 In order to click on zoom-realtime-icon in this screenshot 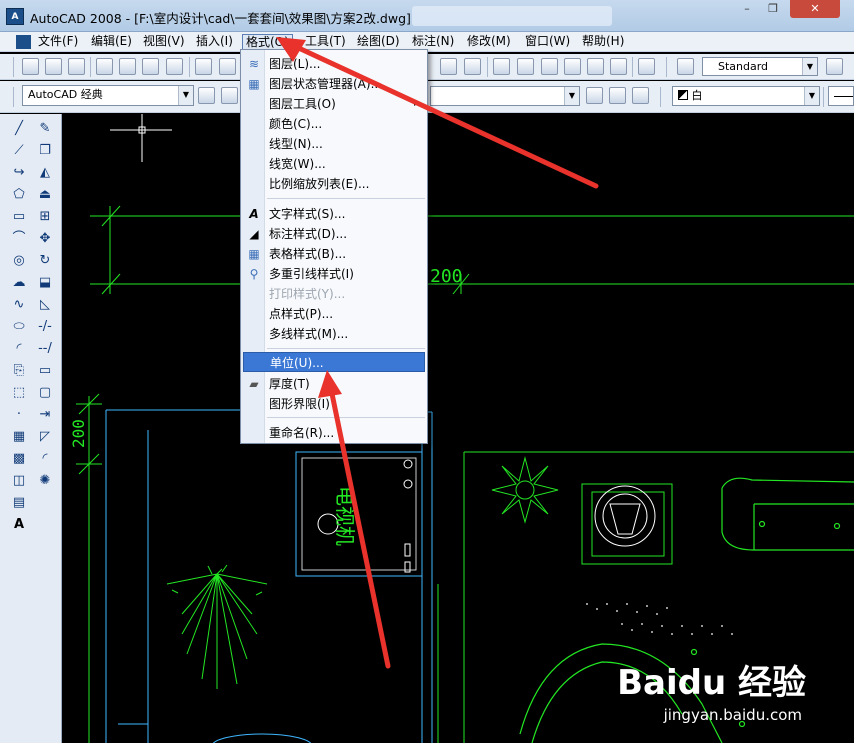, I will do `click(448, 66)`.